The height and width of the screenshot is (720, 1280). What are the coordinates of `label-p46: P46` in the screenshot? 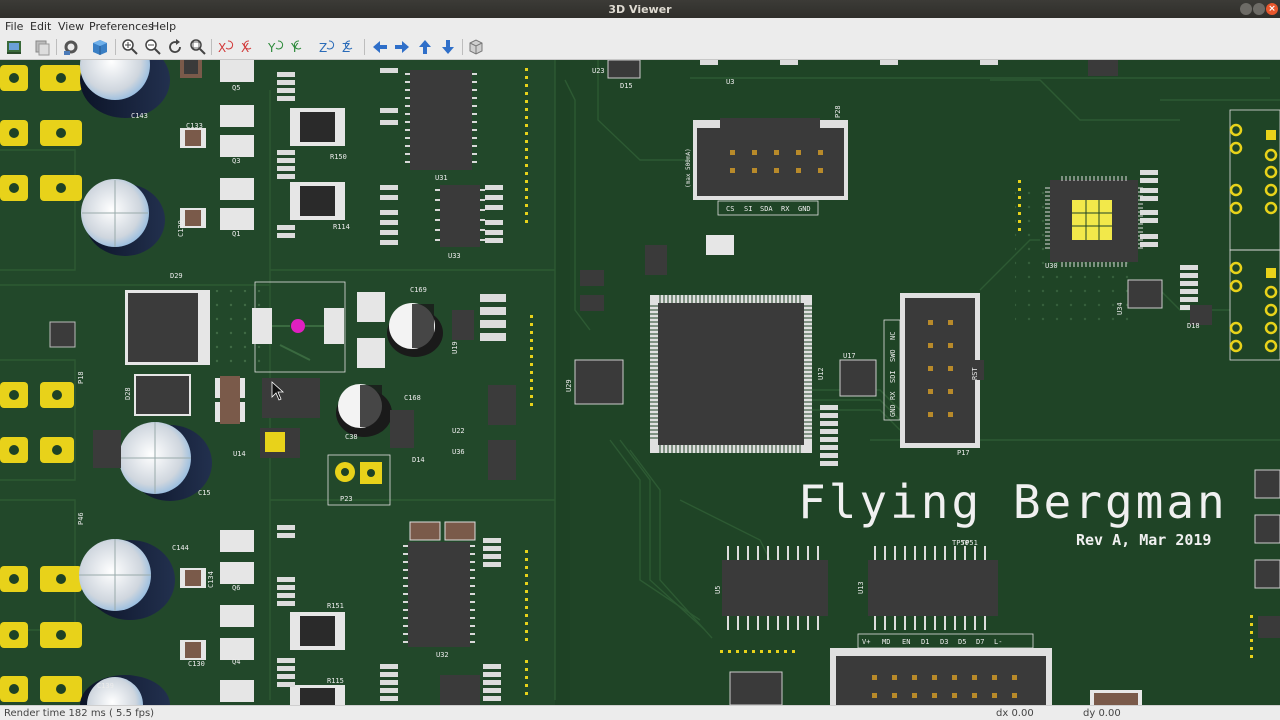 It's located at (81, 518).